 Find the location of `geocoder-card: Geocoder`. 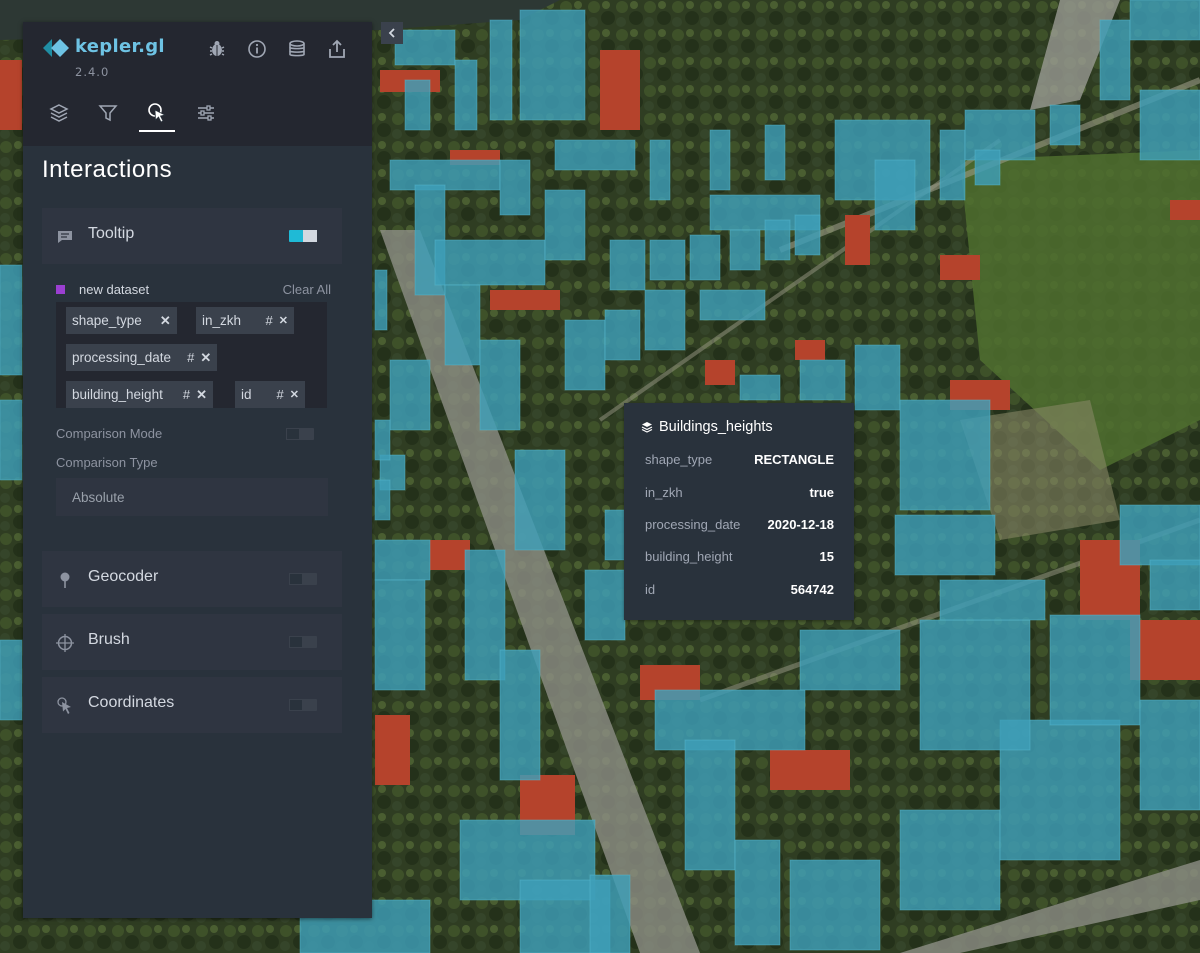

geocoder-card: Geocoder is located at coordinates (192, 579).